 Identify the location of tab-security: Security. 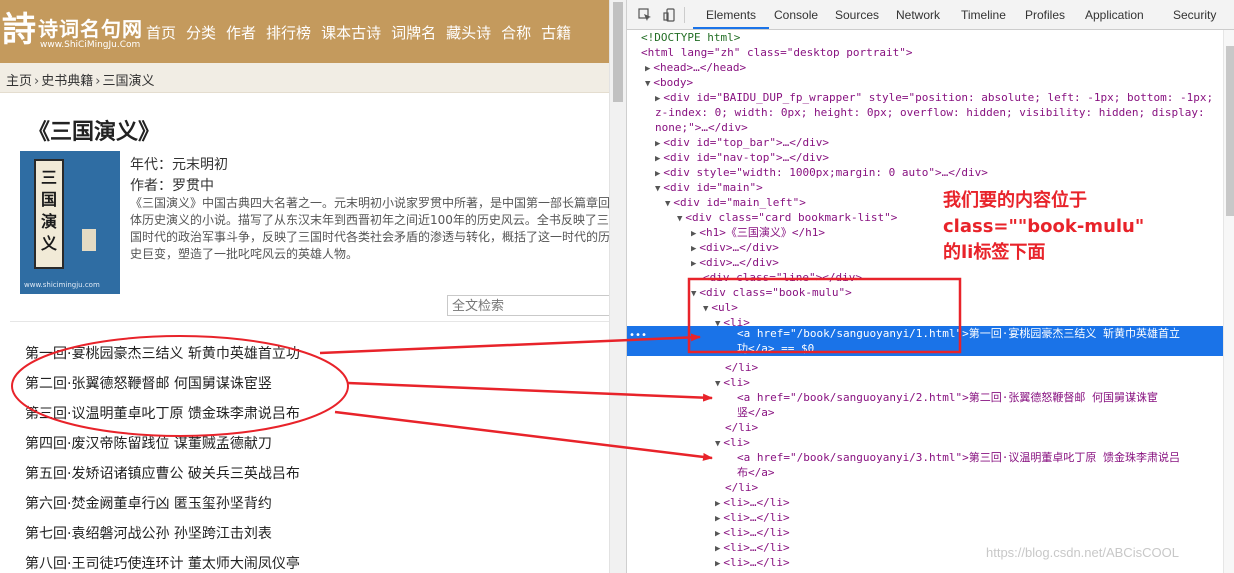
(1194, 15).